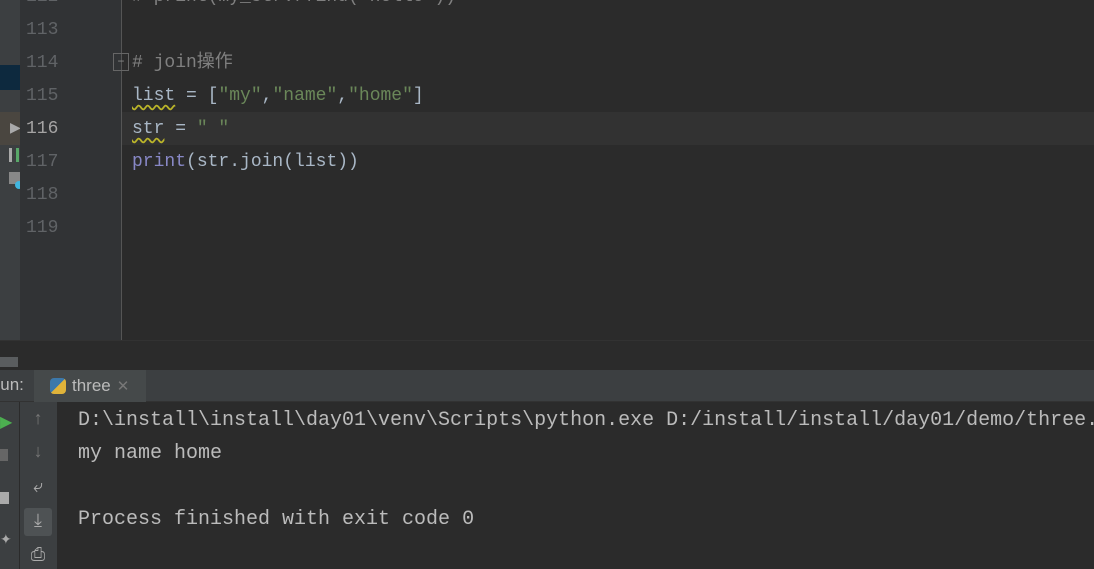 The image size is (1094, 569). I want to click on operator: =, so click(180, 129).